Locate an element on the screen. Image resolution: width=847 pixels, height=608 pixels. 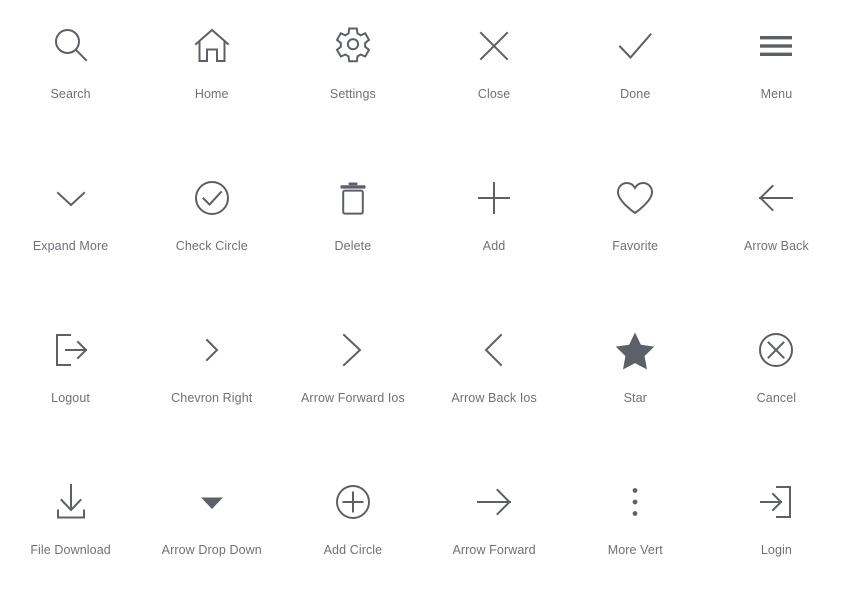
icon-label: Arrow Drop Down is located at coordinates (211, 550).